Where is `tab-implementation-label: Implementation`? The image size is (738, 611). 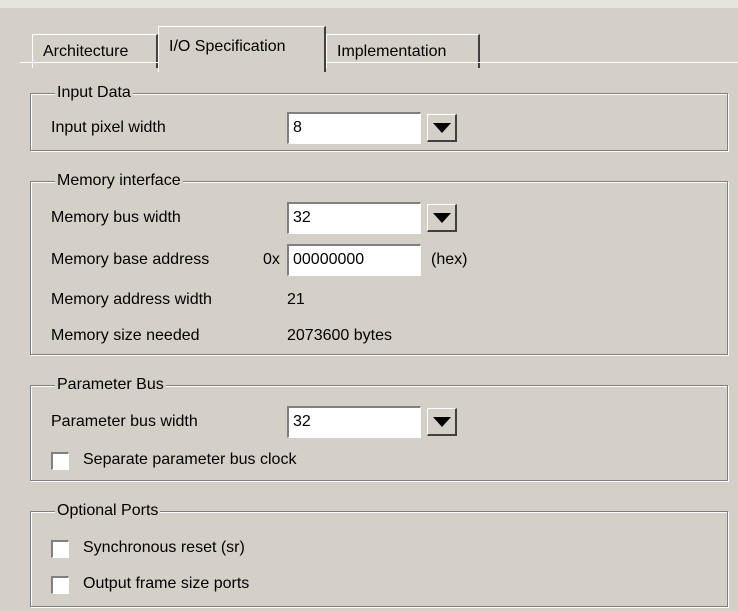 tab-implementation-label: Implementation is located at coordinates (392, 51).